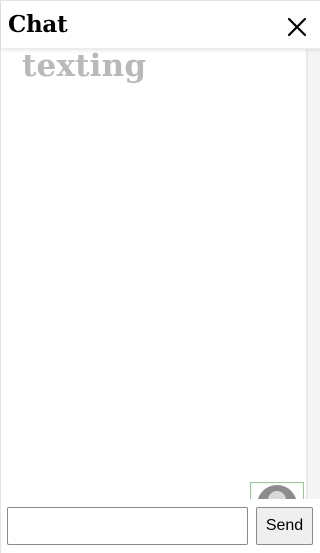 The width and height of the screenshot is (320, 553). Describe the element at coordinates (277, 490) in the screenshot. I see `avatar` at that location.